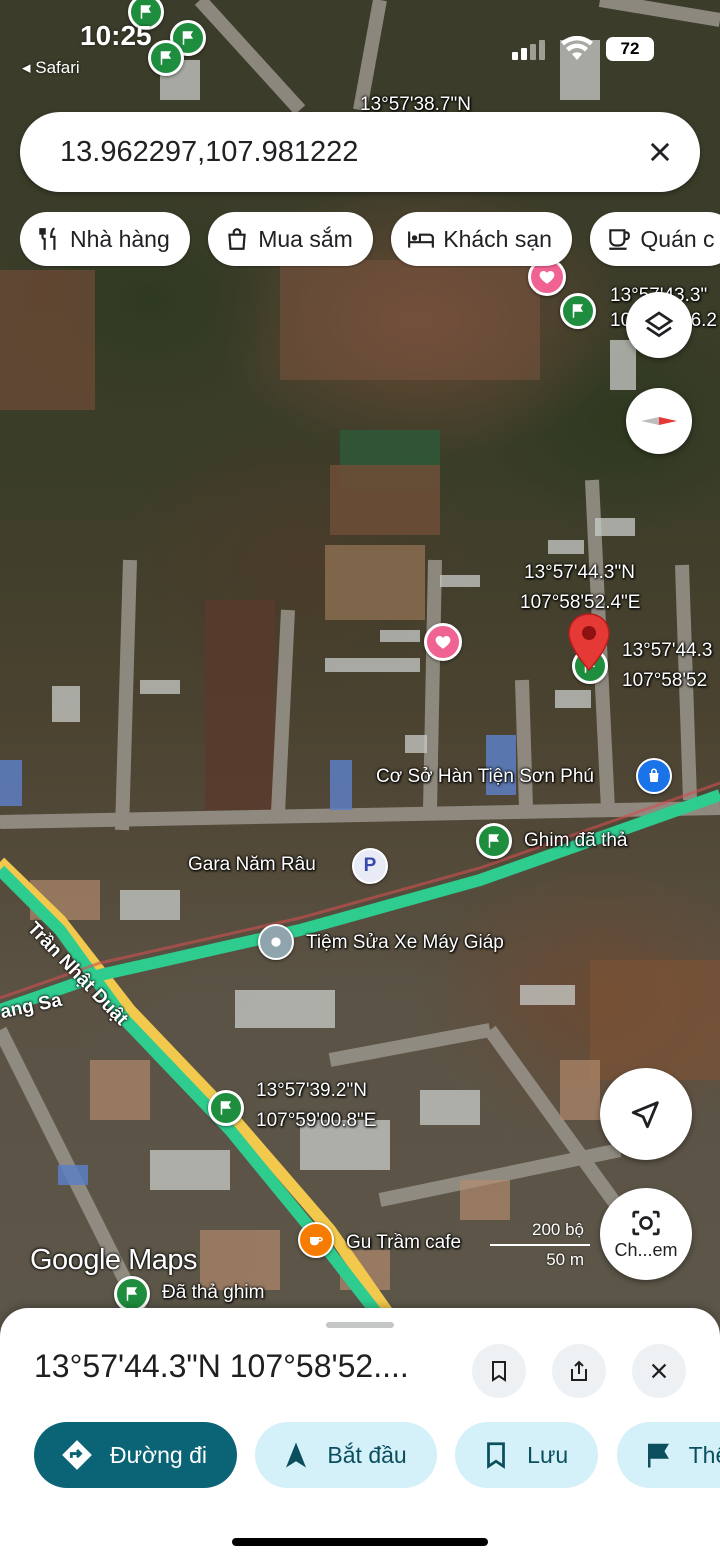 This screenshot has height=1560, width=720. What do you see at coordinates (346, 1455) in the screenshot?
I see `start-navigation-button: Bắt đầu` at bounding box center [346, 1455].